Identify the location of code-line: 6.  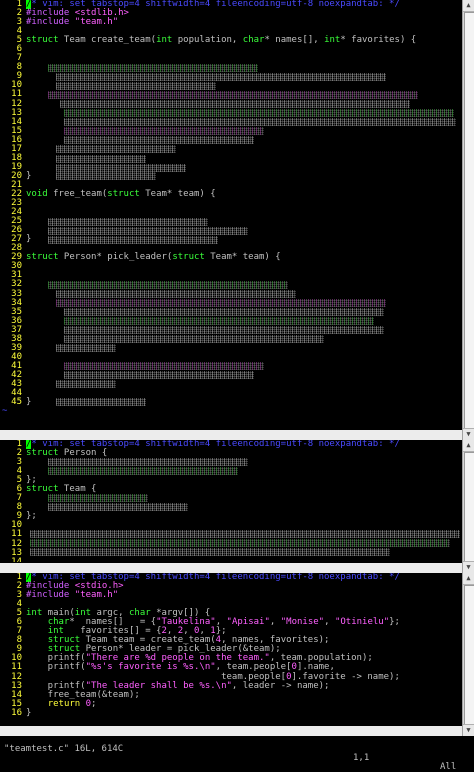
(231, 49).